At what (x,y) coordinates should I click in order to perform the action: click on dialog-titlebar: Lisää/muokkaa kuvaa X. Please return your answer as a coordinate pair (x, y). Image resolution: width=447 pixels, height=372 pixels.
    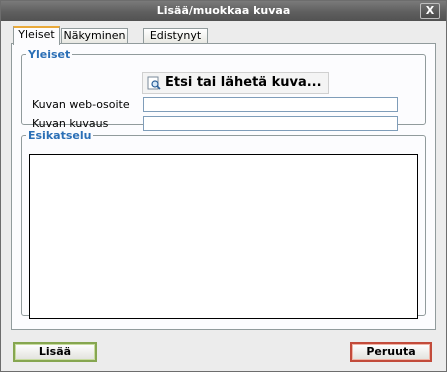
    Looking at the image, I should click on (223, 11).